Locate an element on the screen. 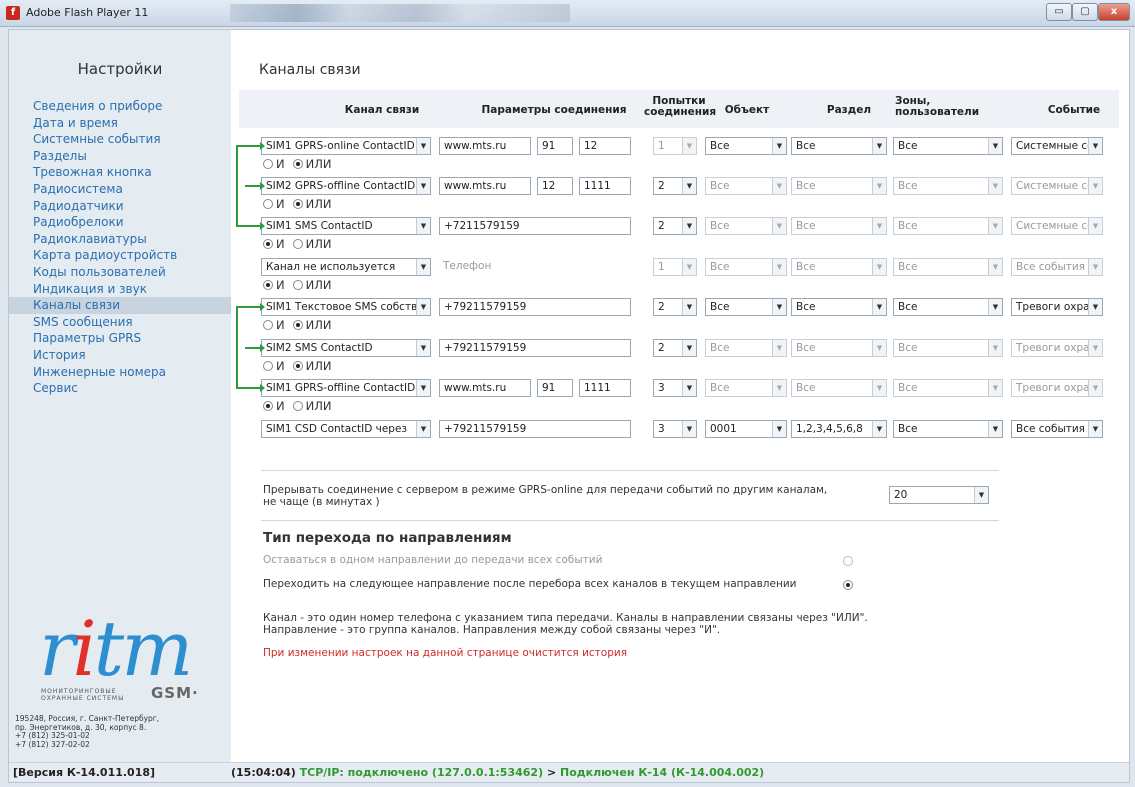  sidebar-item: История is located at coordinates (120, 355).